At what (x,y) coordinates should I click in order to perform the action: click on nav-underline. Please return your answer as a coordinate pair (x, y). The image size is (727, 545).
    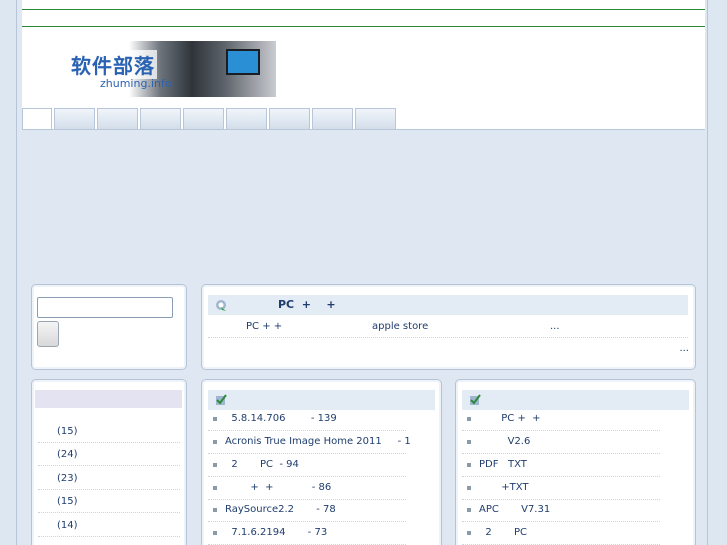
    Looking at the image, I should click on (363, 129).